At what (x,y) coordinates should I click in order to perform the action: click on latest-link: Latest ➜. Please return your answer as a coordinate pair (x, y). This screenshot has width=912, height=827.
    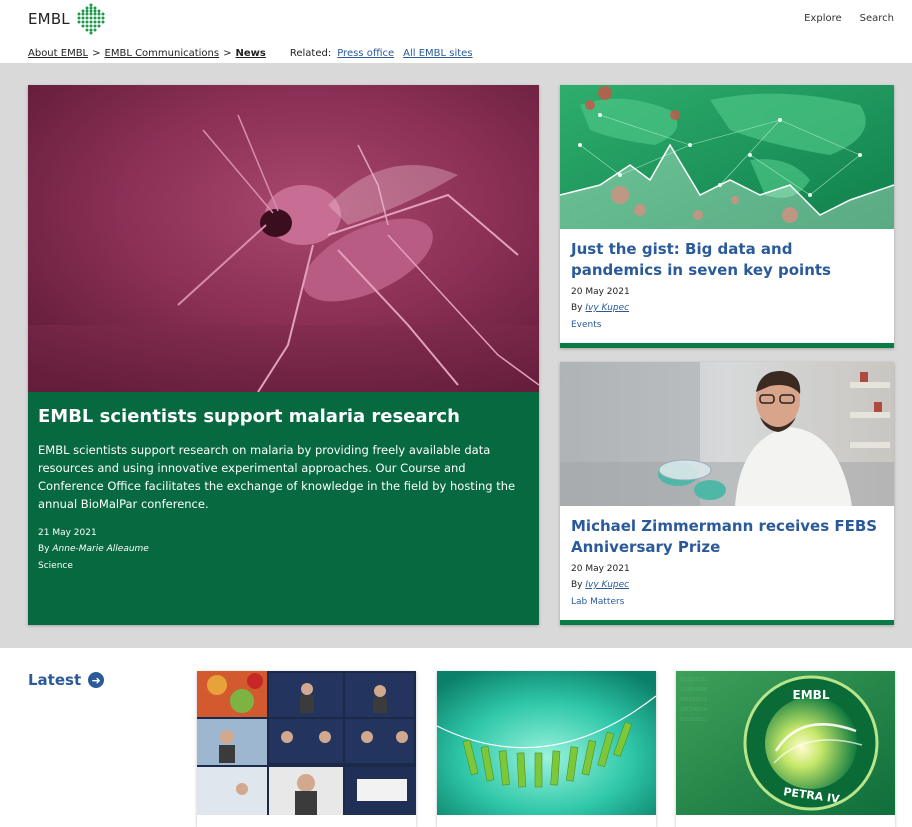
    Looking at the image, I should click on (66, 680).